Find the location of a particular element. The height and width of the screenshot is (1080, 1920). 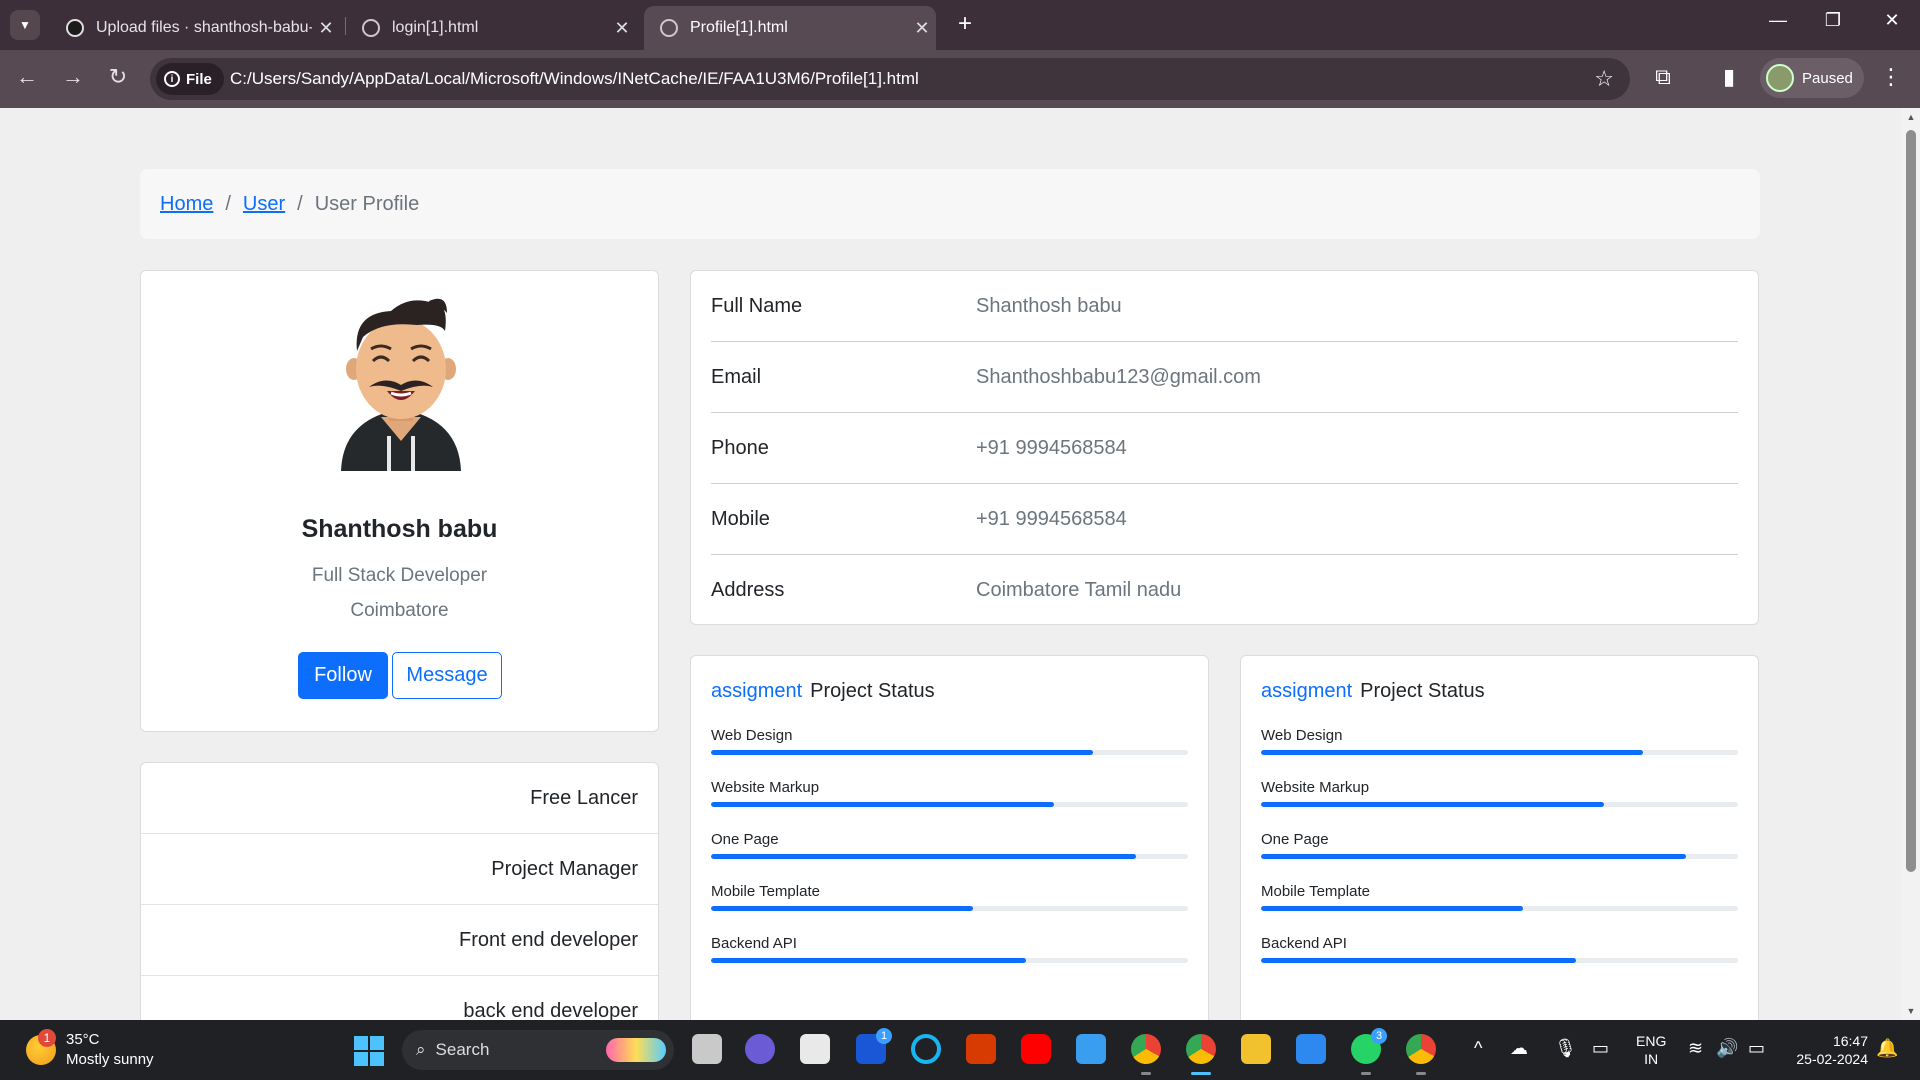

whatsapp-icon: 3 is located at coordinates (1369, 1046).